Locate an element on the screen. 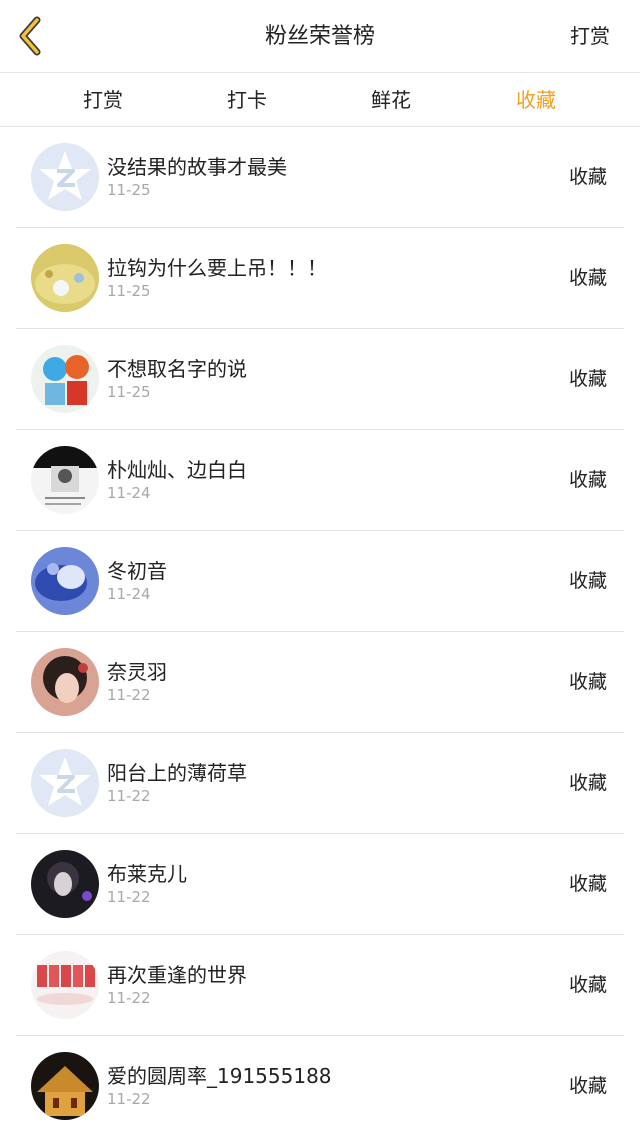  nav-bar: 粉丝荣誉榜 打赏 is located at coordinates (320, 36).